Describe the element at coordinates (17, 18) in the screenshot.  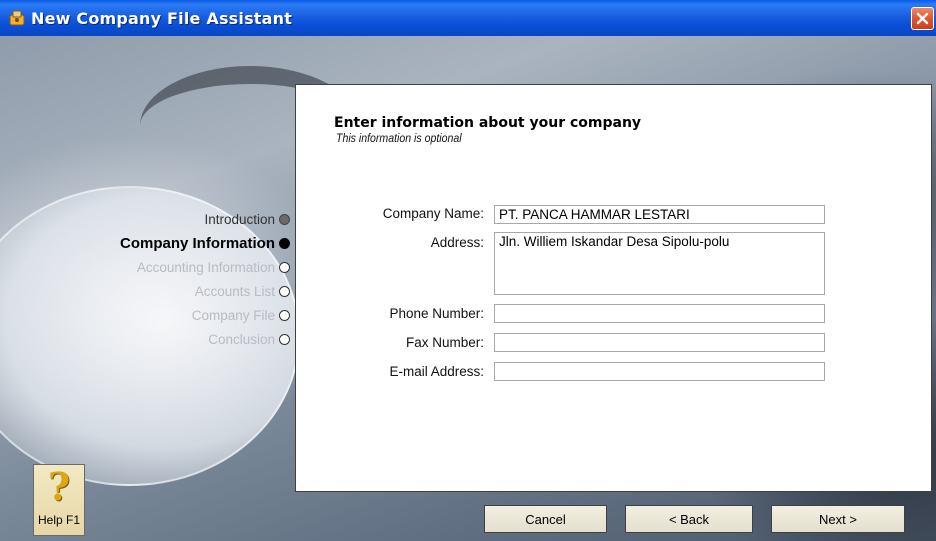
I see `app-icon` at that location.